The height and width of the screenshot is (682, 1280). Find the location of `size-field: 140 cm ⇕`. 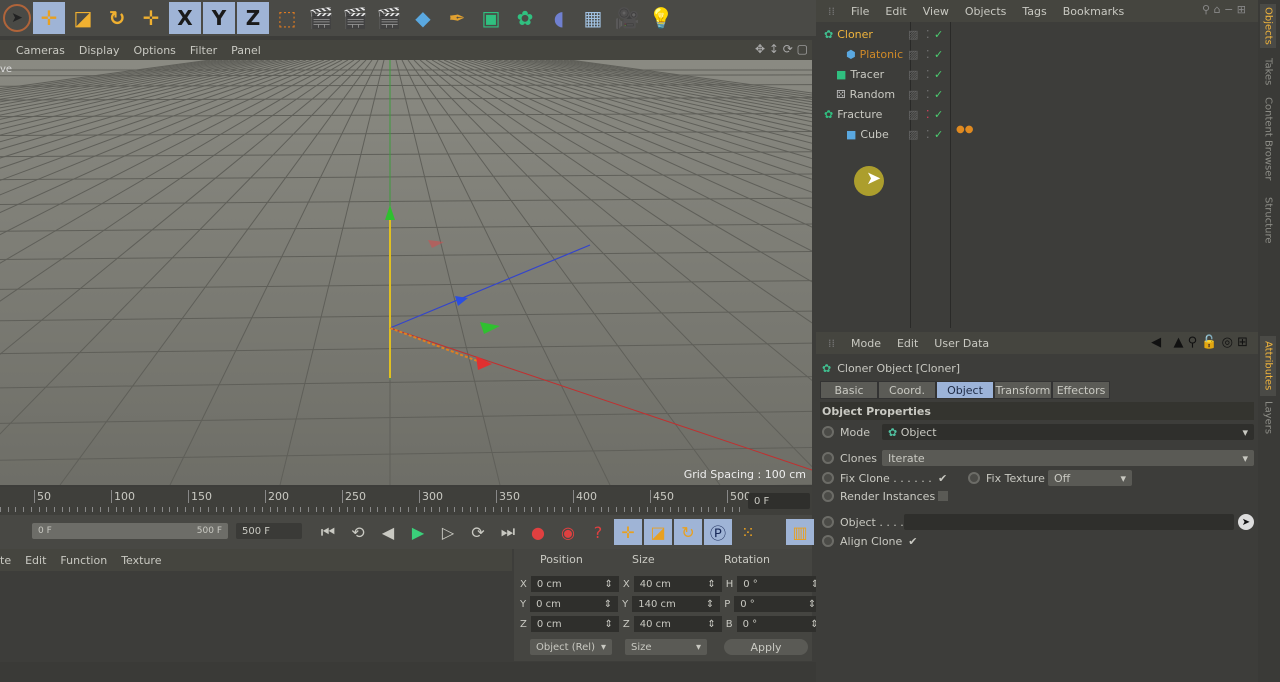

size-field: 140 cm ⇕ is located at coordinates (676, 604).